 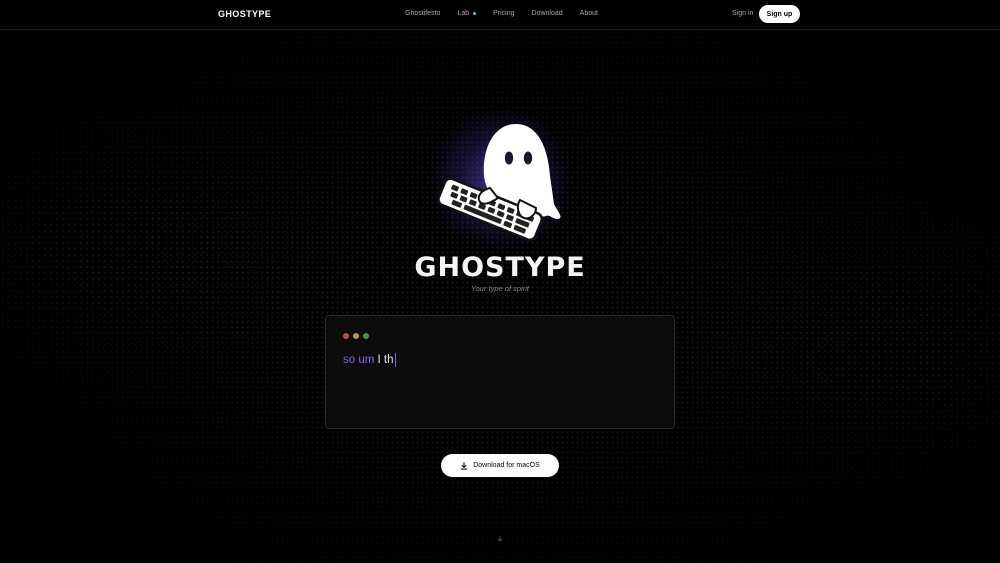 I want to click on download-macos-button: Download for macOS, so click(x=500, y=465).